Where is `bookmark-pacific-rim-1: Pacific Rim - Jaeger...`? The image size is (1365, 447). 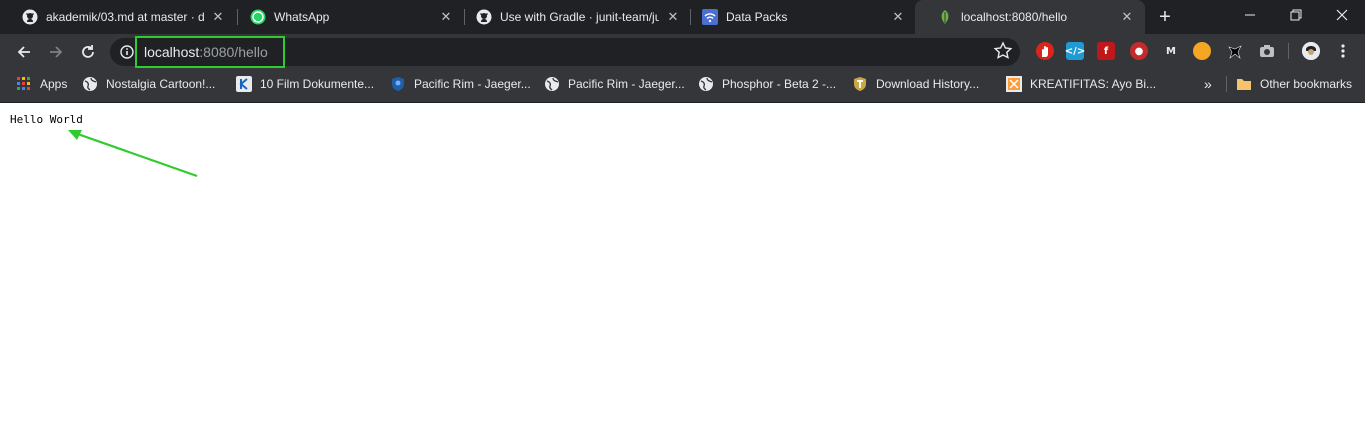 bookmark-pacific-rim-1: Pacific Rim - Jaeger... is located at coordinates (460, 84).